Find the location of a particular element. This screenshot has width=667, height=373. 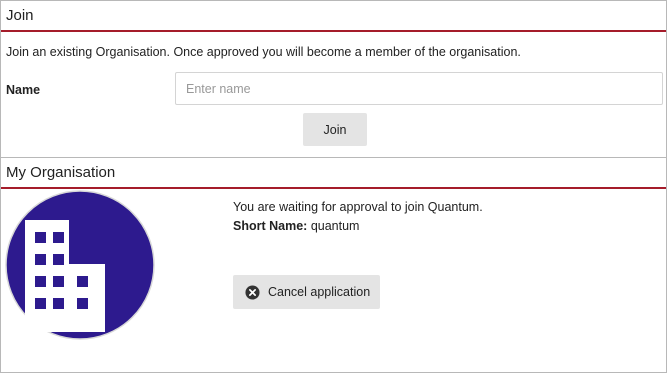

name-label: Name is located at coordinates (23, 90).